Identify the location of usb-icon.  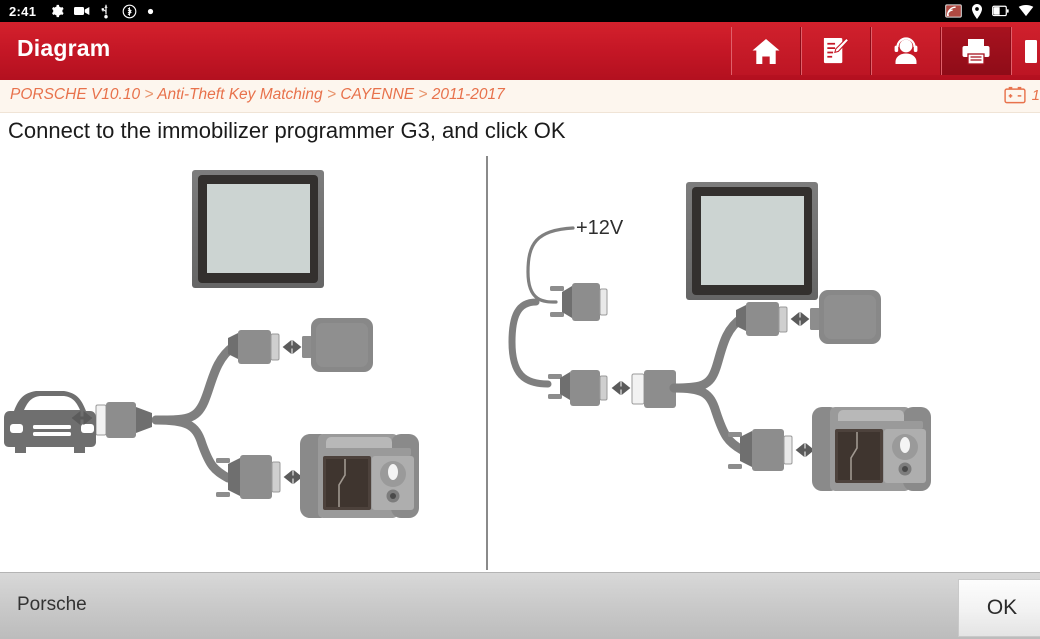
(106, 11).